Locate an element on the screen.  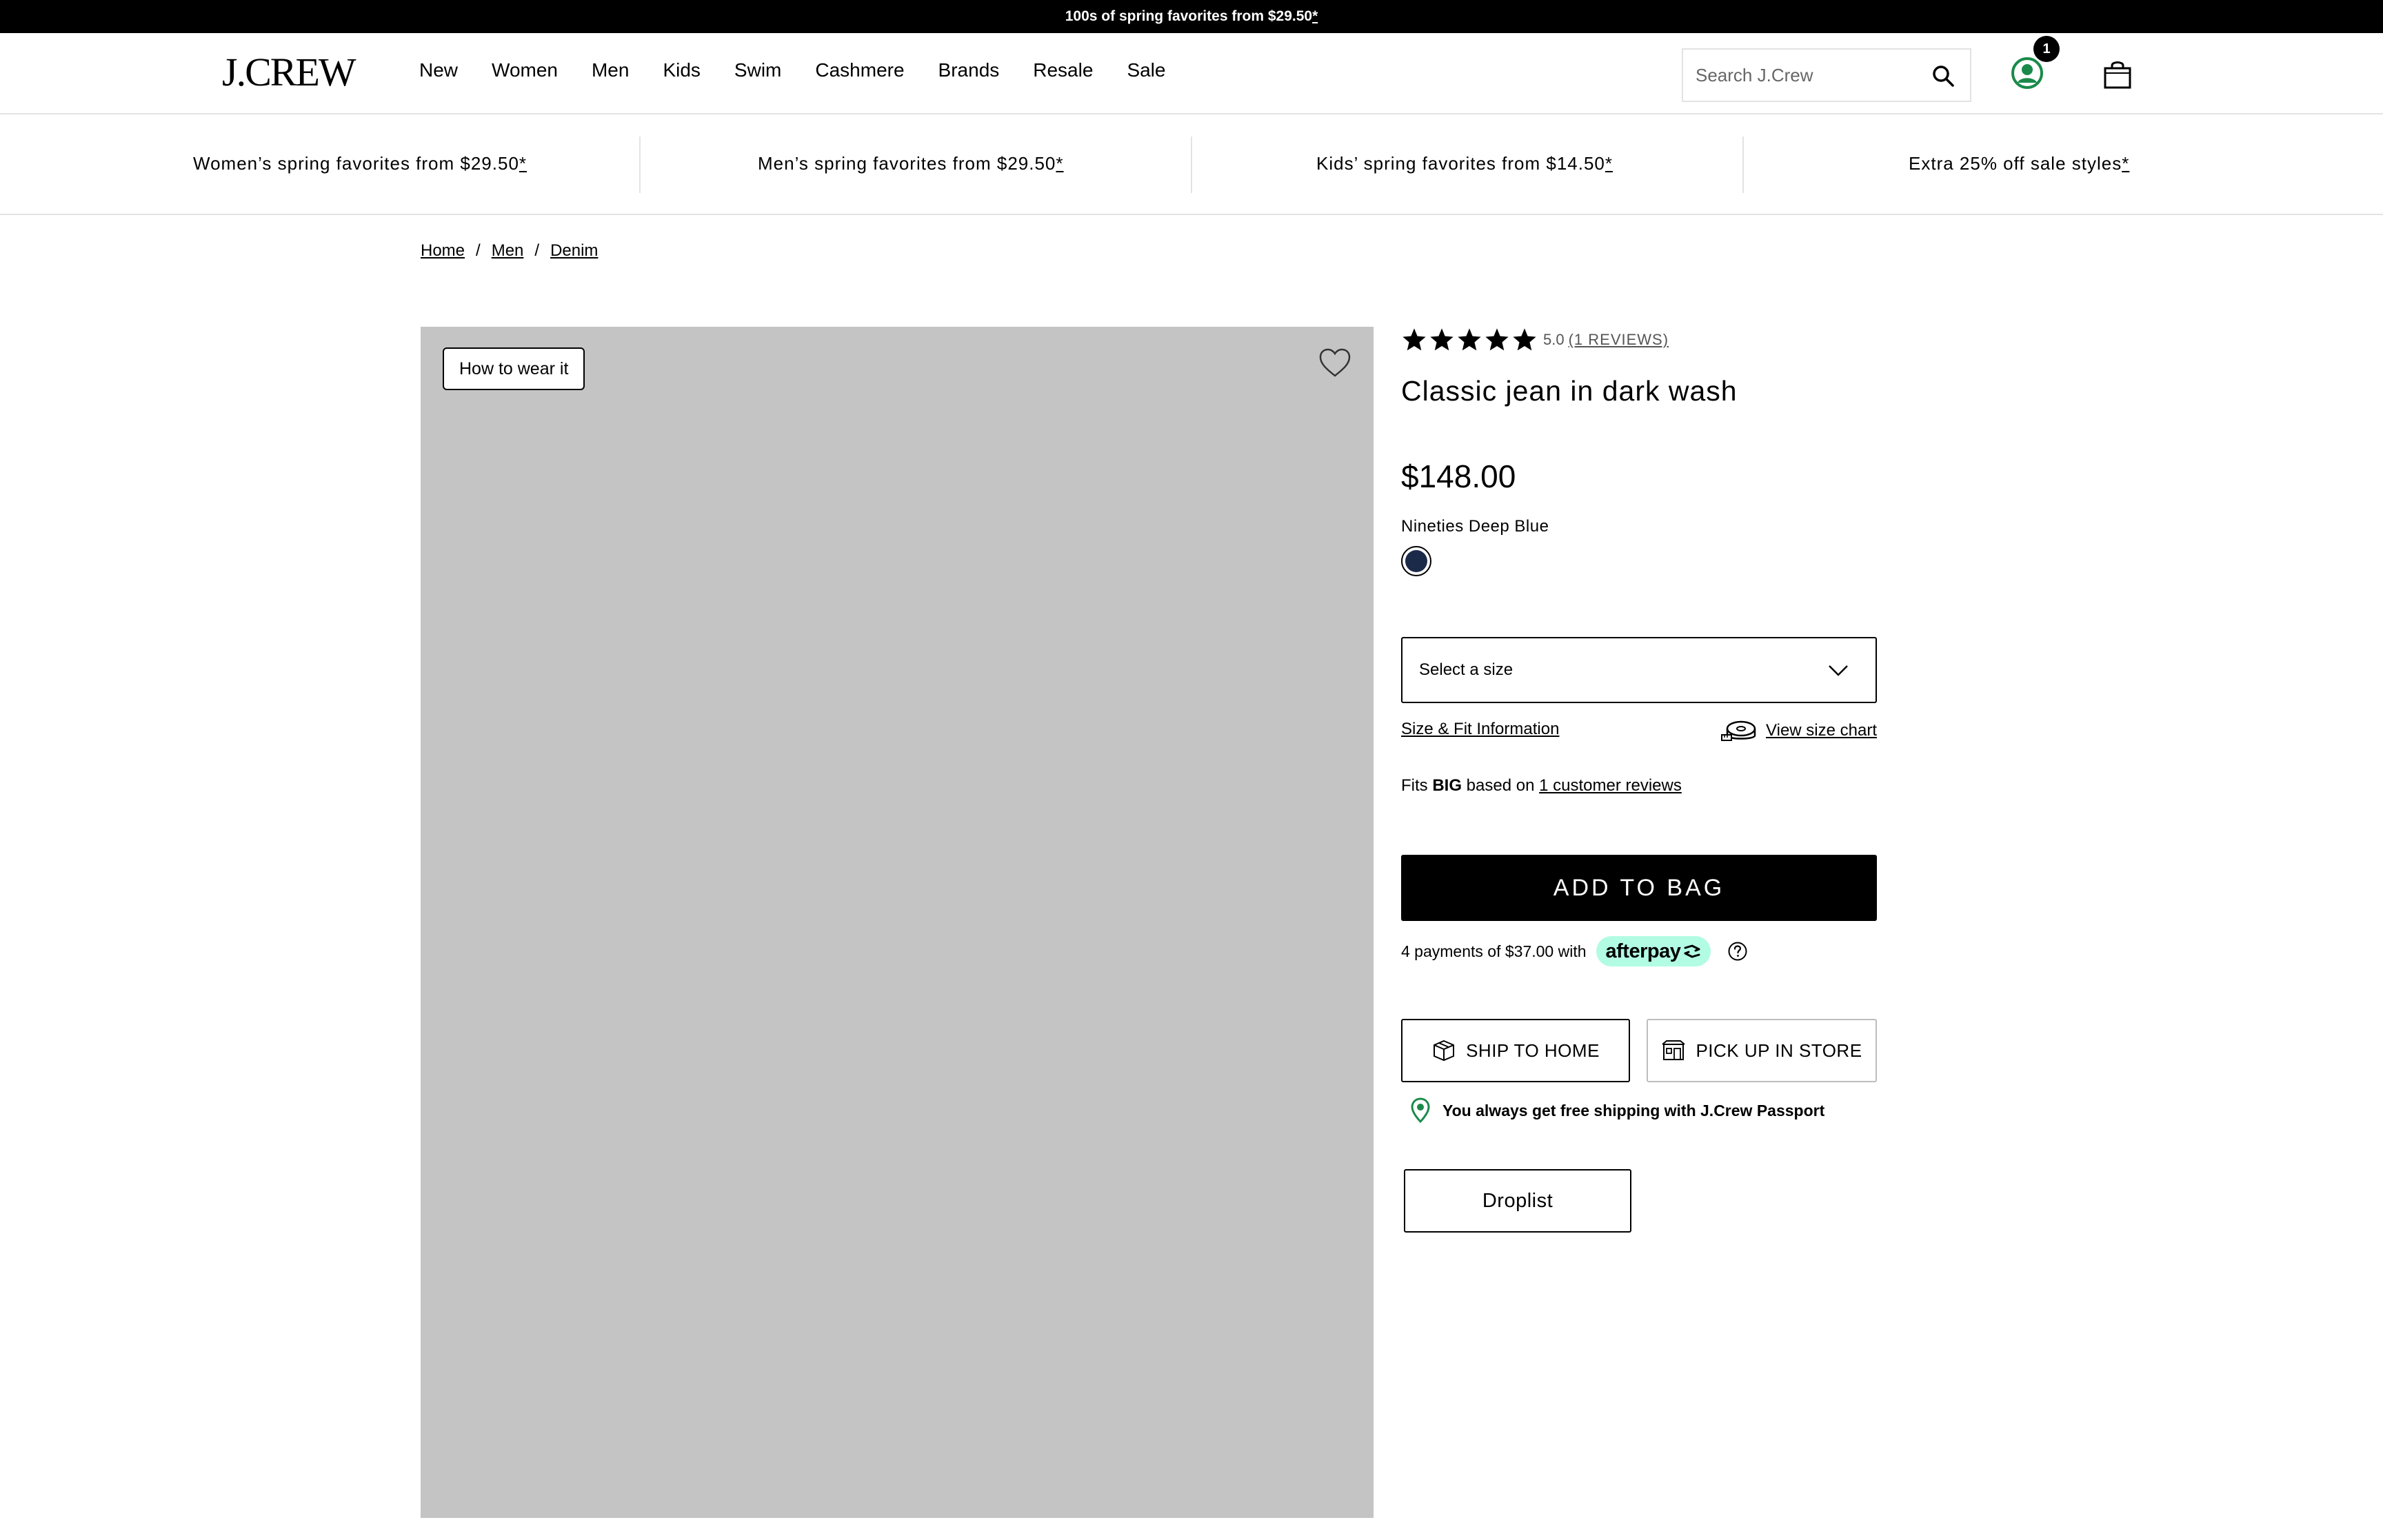
jcrew-logo: J.CREW is located at coordinates (289, 72).